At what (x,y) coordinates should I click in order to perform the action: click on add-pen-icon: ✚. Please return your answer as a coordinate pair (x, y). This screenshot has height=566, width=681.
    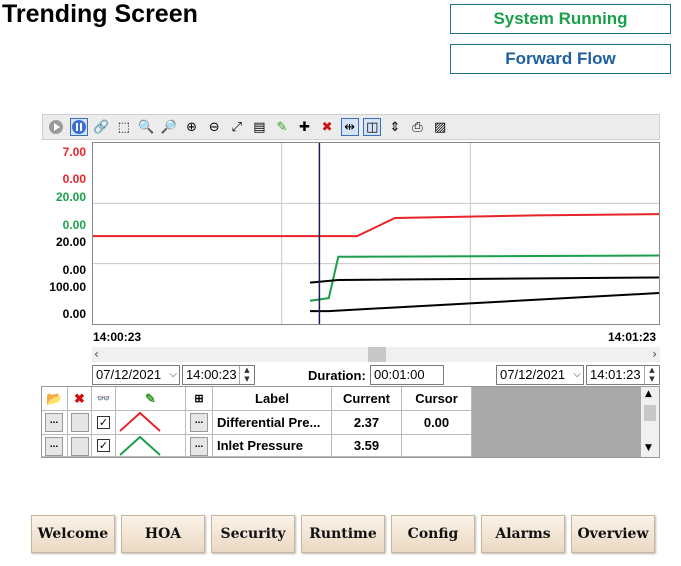
    Looking at the image, I should click on (305, 127).